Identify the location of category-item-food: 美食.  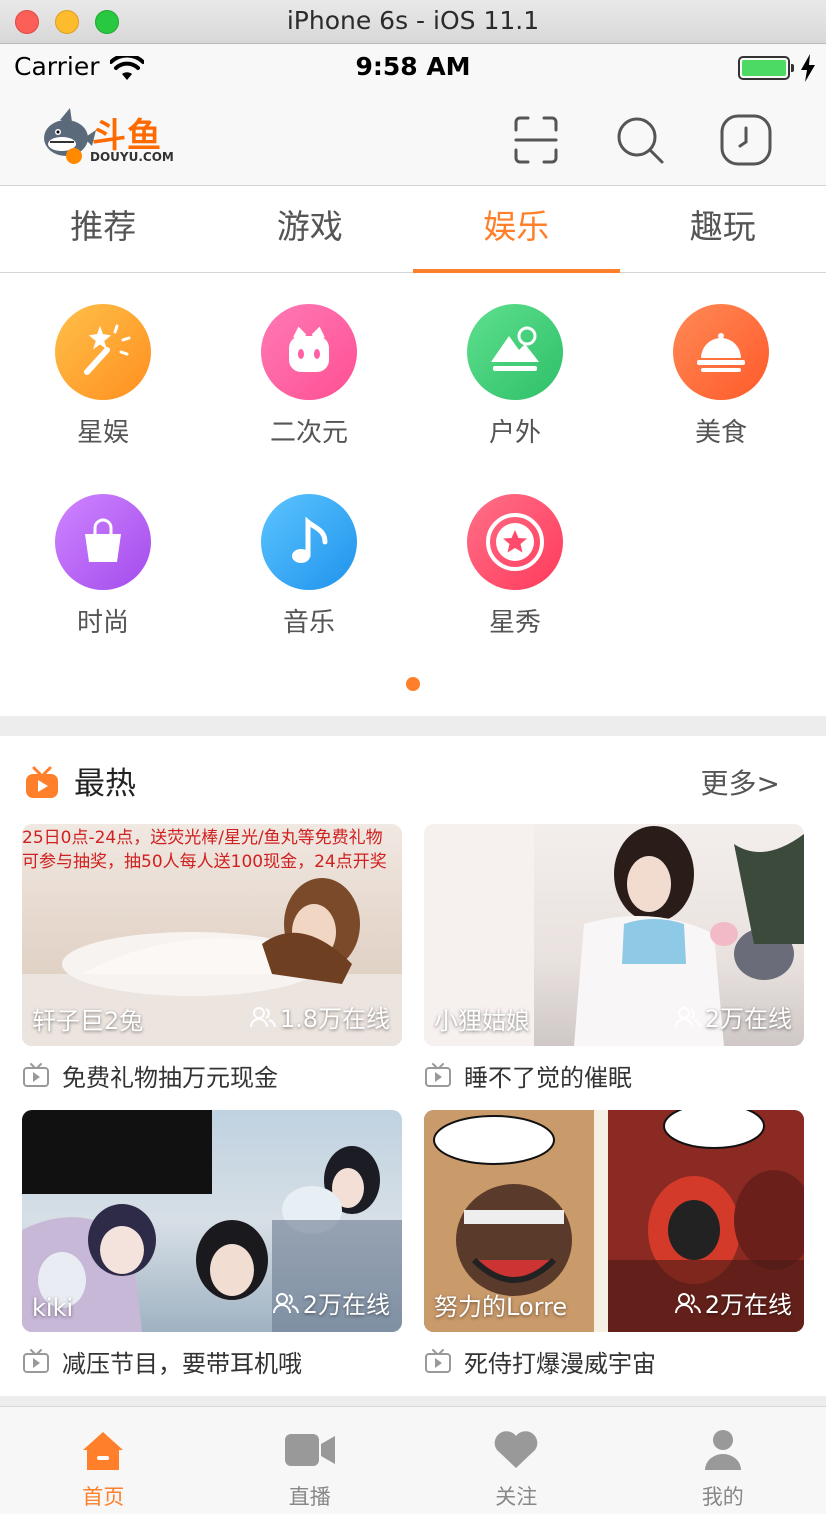
(721, 376).